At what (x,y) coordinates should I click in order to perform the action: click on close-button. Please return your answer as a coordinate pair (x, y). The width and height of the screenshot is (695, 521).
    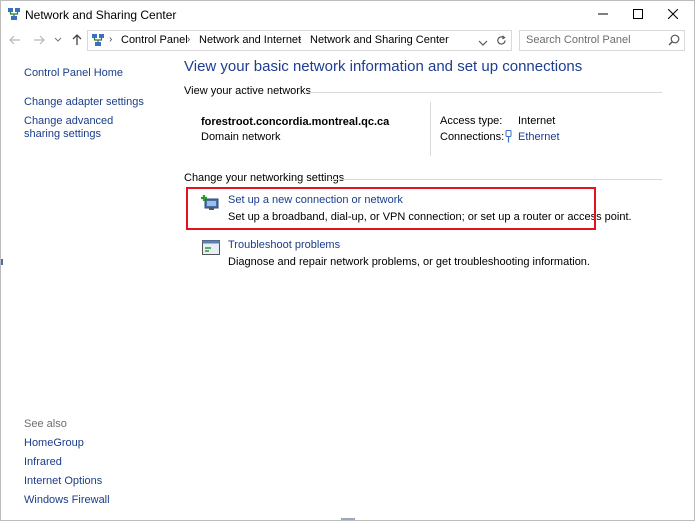
    Looking at the image, I should click on (673, 14).